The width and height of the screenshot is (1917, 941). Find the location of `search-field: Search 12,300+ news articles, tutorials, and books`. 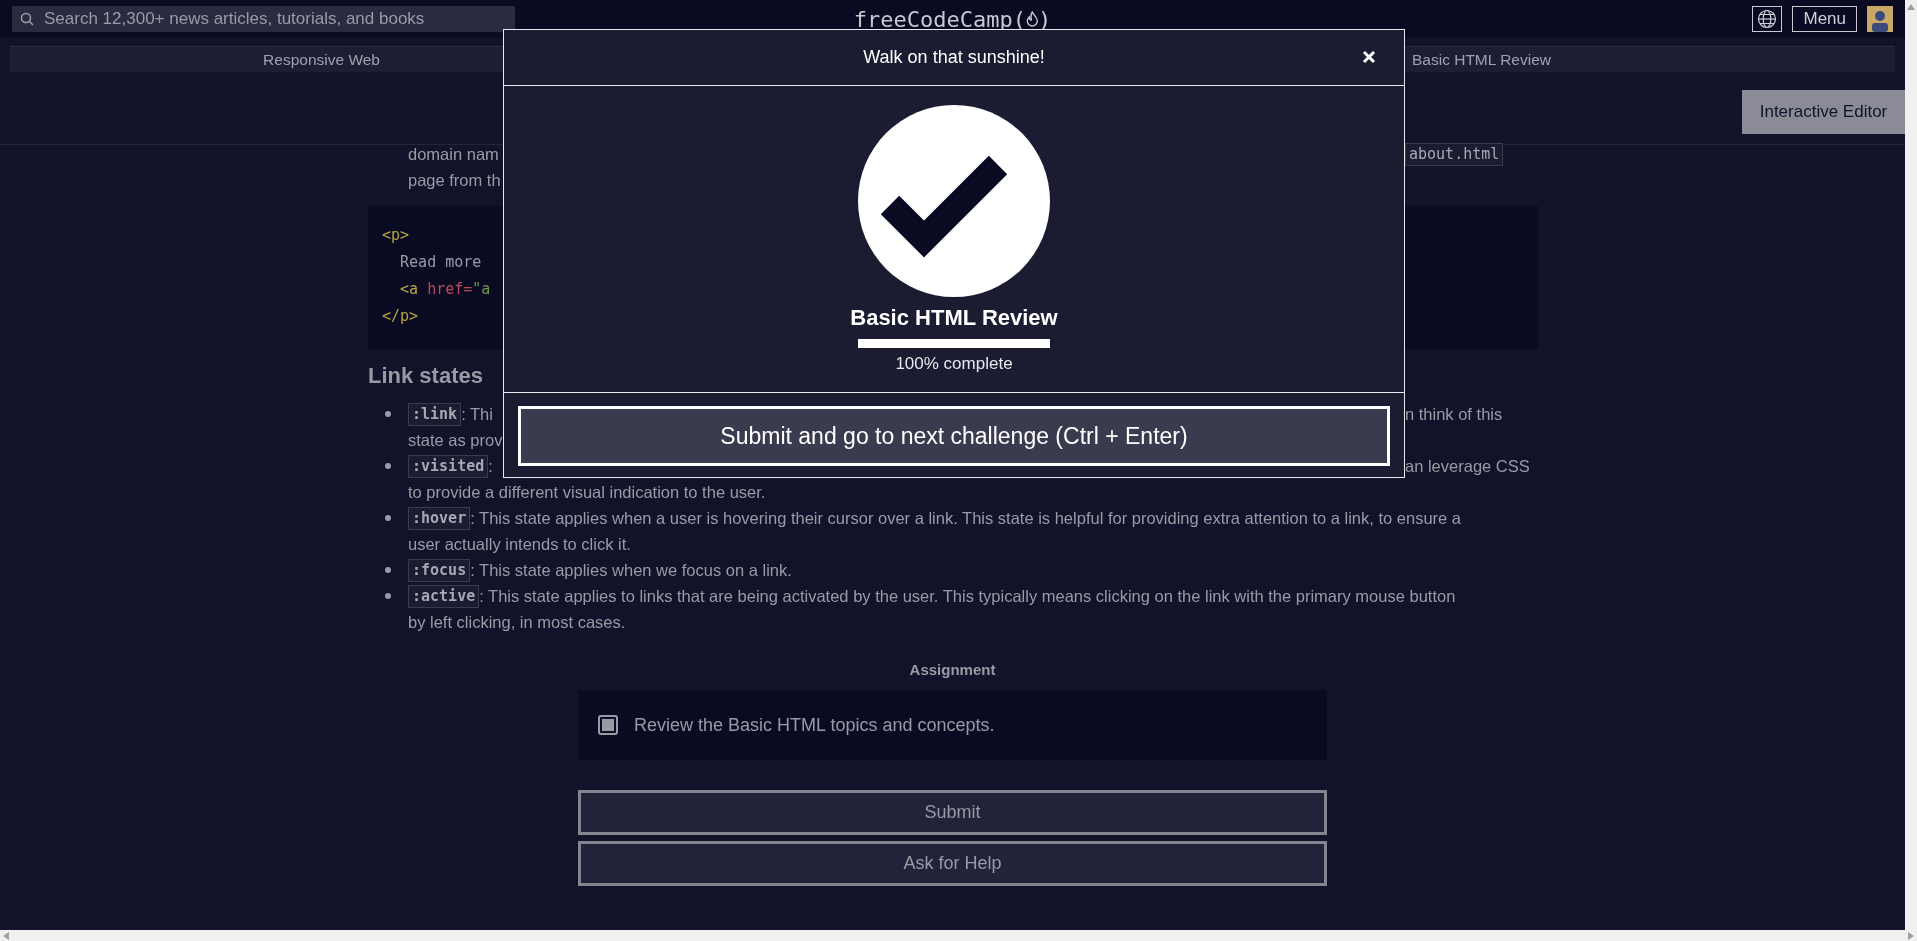

search-field: Search 12,300+ news articles, tutorials, and books is located at coordinates (263, 19).